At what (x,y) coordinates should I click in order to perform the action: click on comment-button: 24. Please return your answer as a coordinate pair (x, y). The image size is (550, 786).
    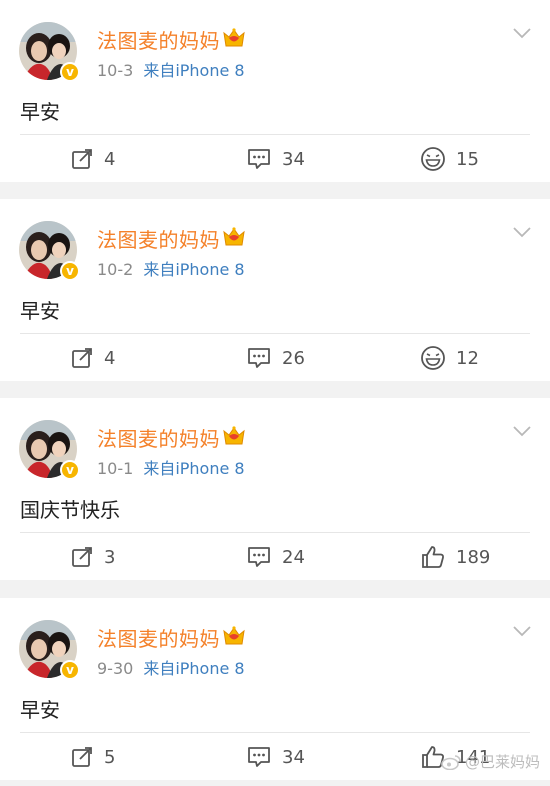
    Looking at the image, I should click on (275, 557).